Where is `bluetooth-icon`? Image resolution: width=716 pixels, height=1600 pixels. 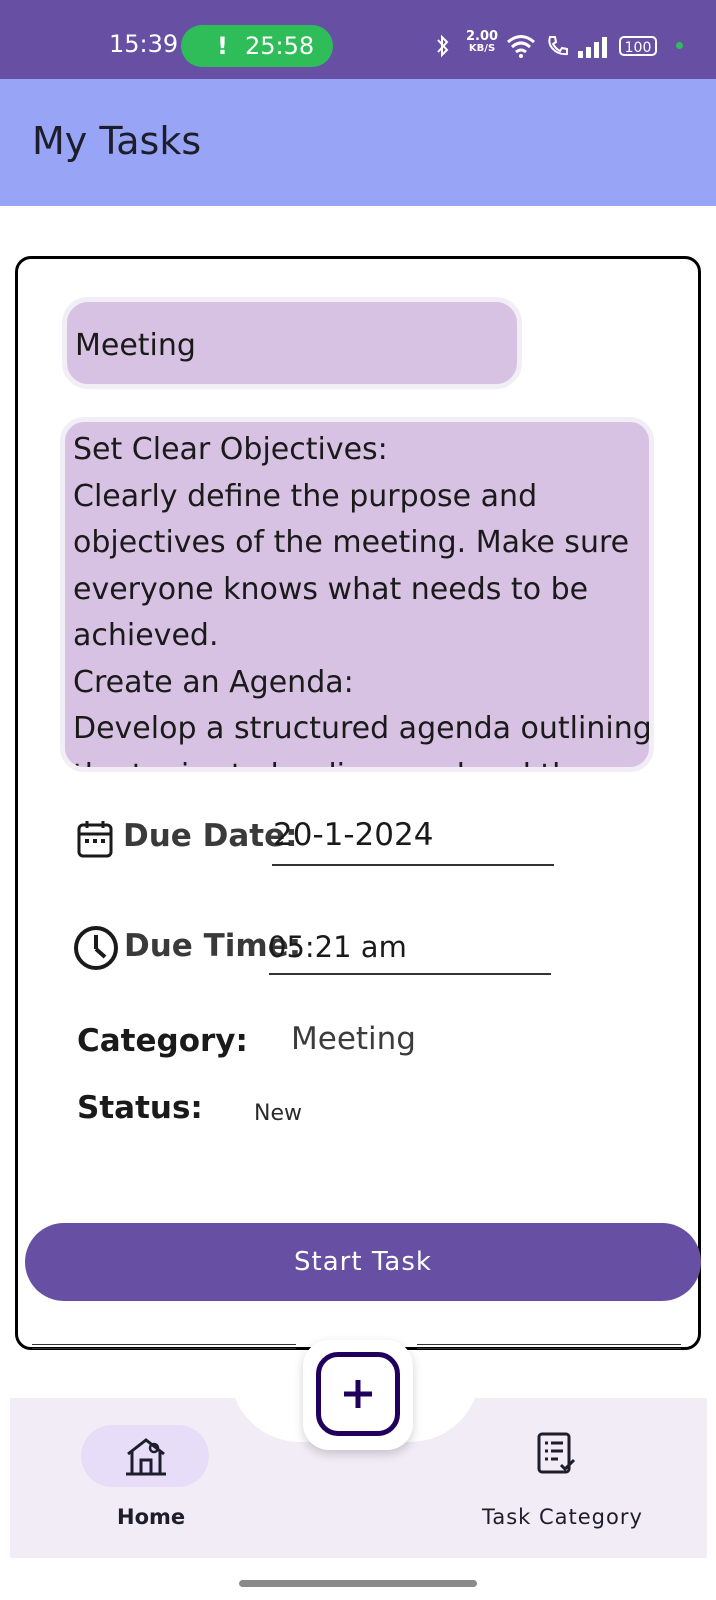 bluetooth-icon is located at coordinates (443, 46).